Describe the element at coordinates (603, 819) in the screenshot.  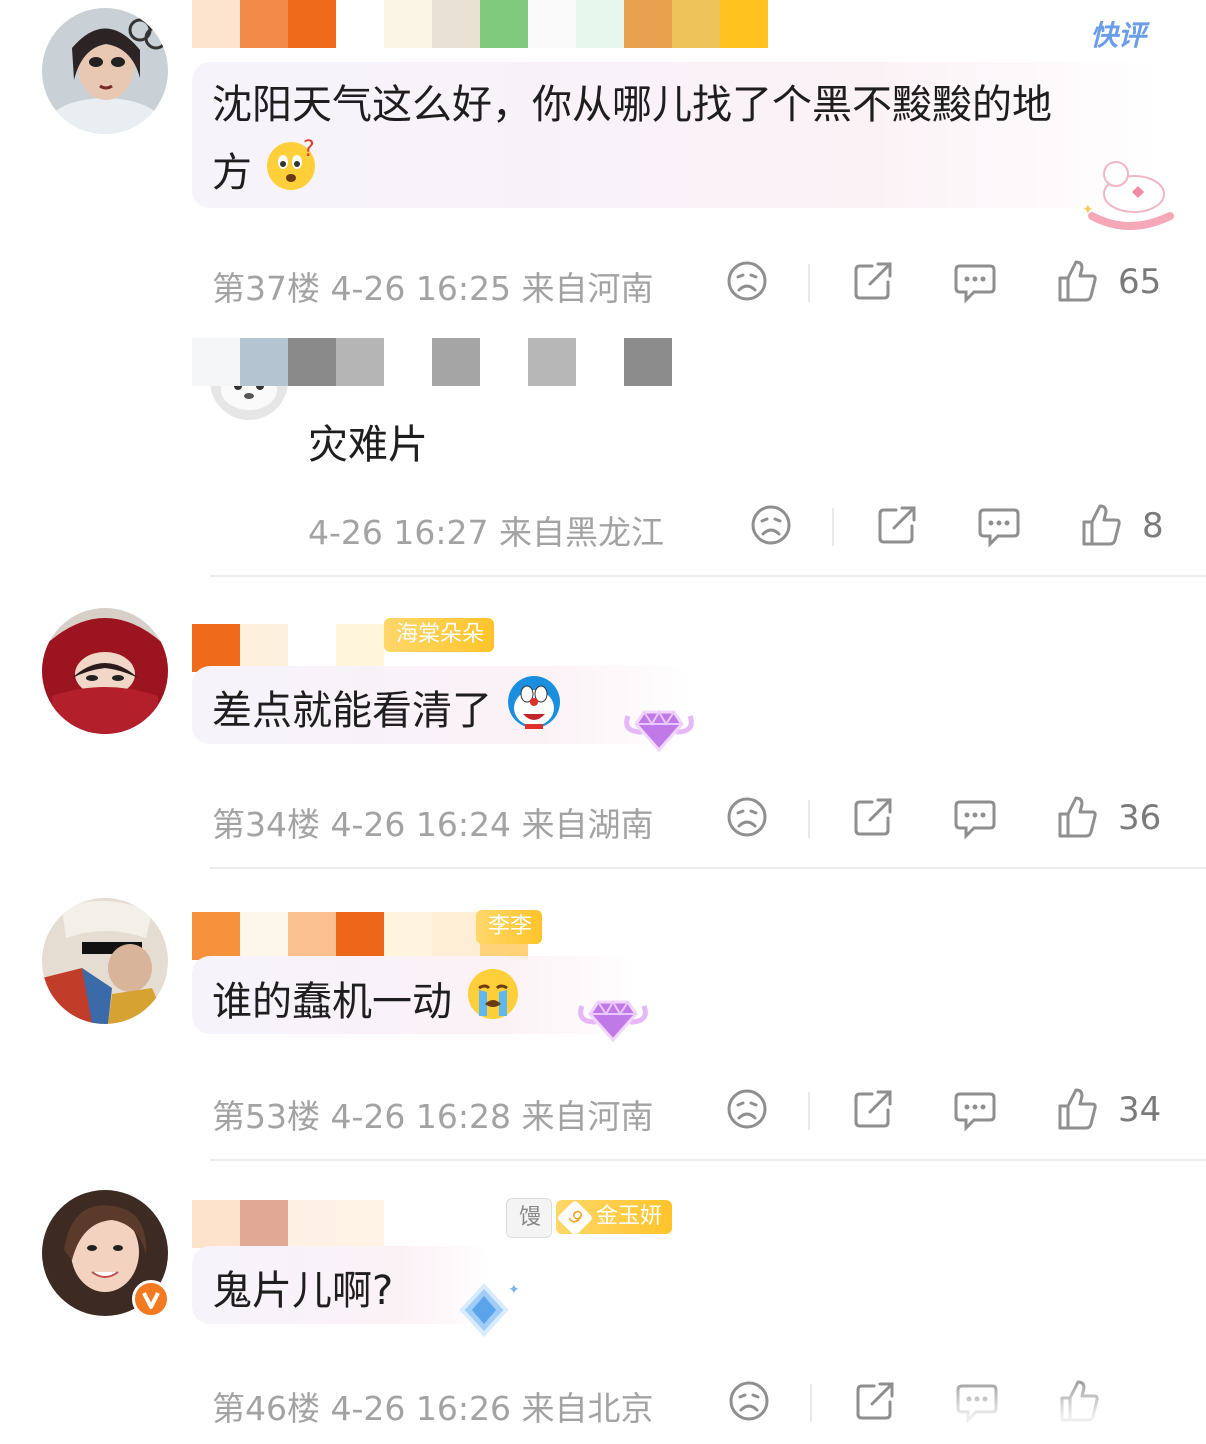
I see `action-bar: 36` at that location.